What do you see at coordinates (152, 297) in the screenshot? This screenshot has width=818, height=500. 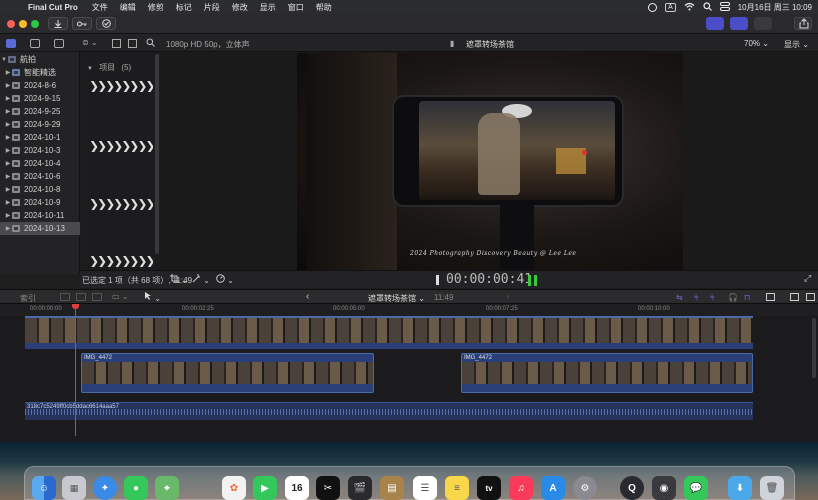 I see `tool-menu: ⌄` at bounding box center [152, 297].